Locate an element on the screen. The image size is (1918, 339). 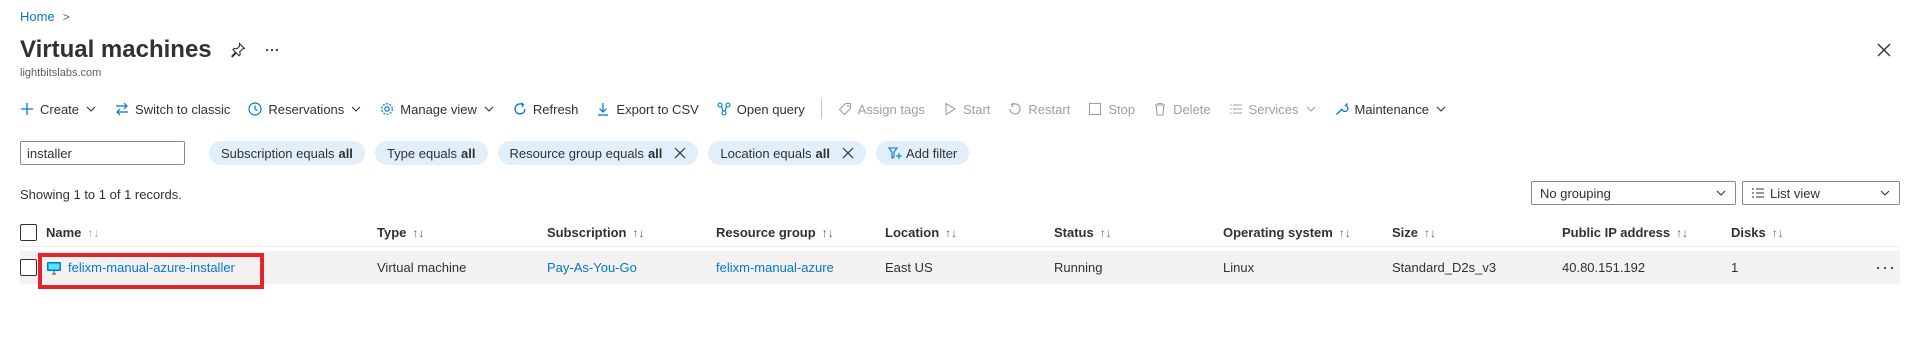
grouping-dropdown: No grouping is located at coordinates (1633, 193).